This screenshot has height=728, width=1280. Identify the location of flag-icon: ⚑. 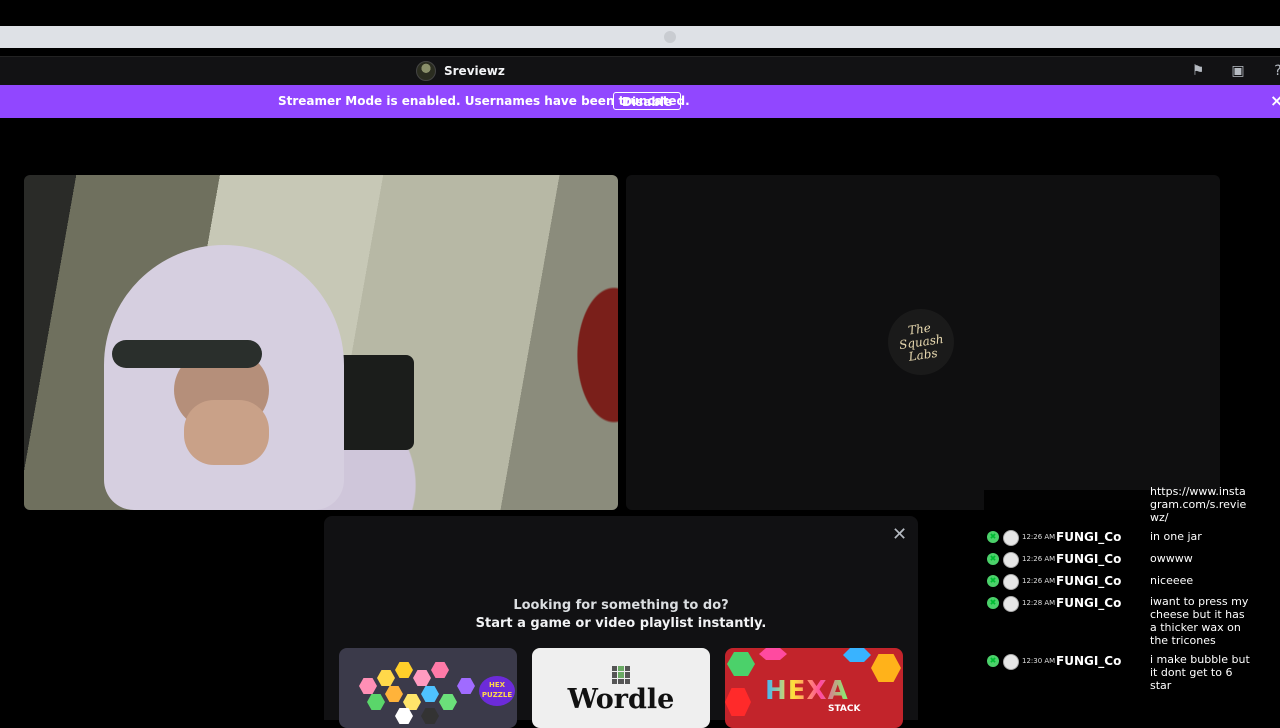
(1198, 71).